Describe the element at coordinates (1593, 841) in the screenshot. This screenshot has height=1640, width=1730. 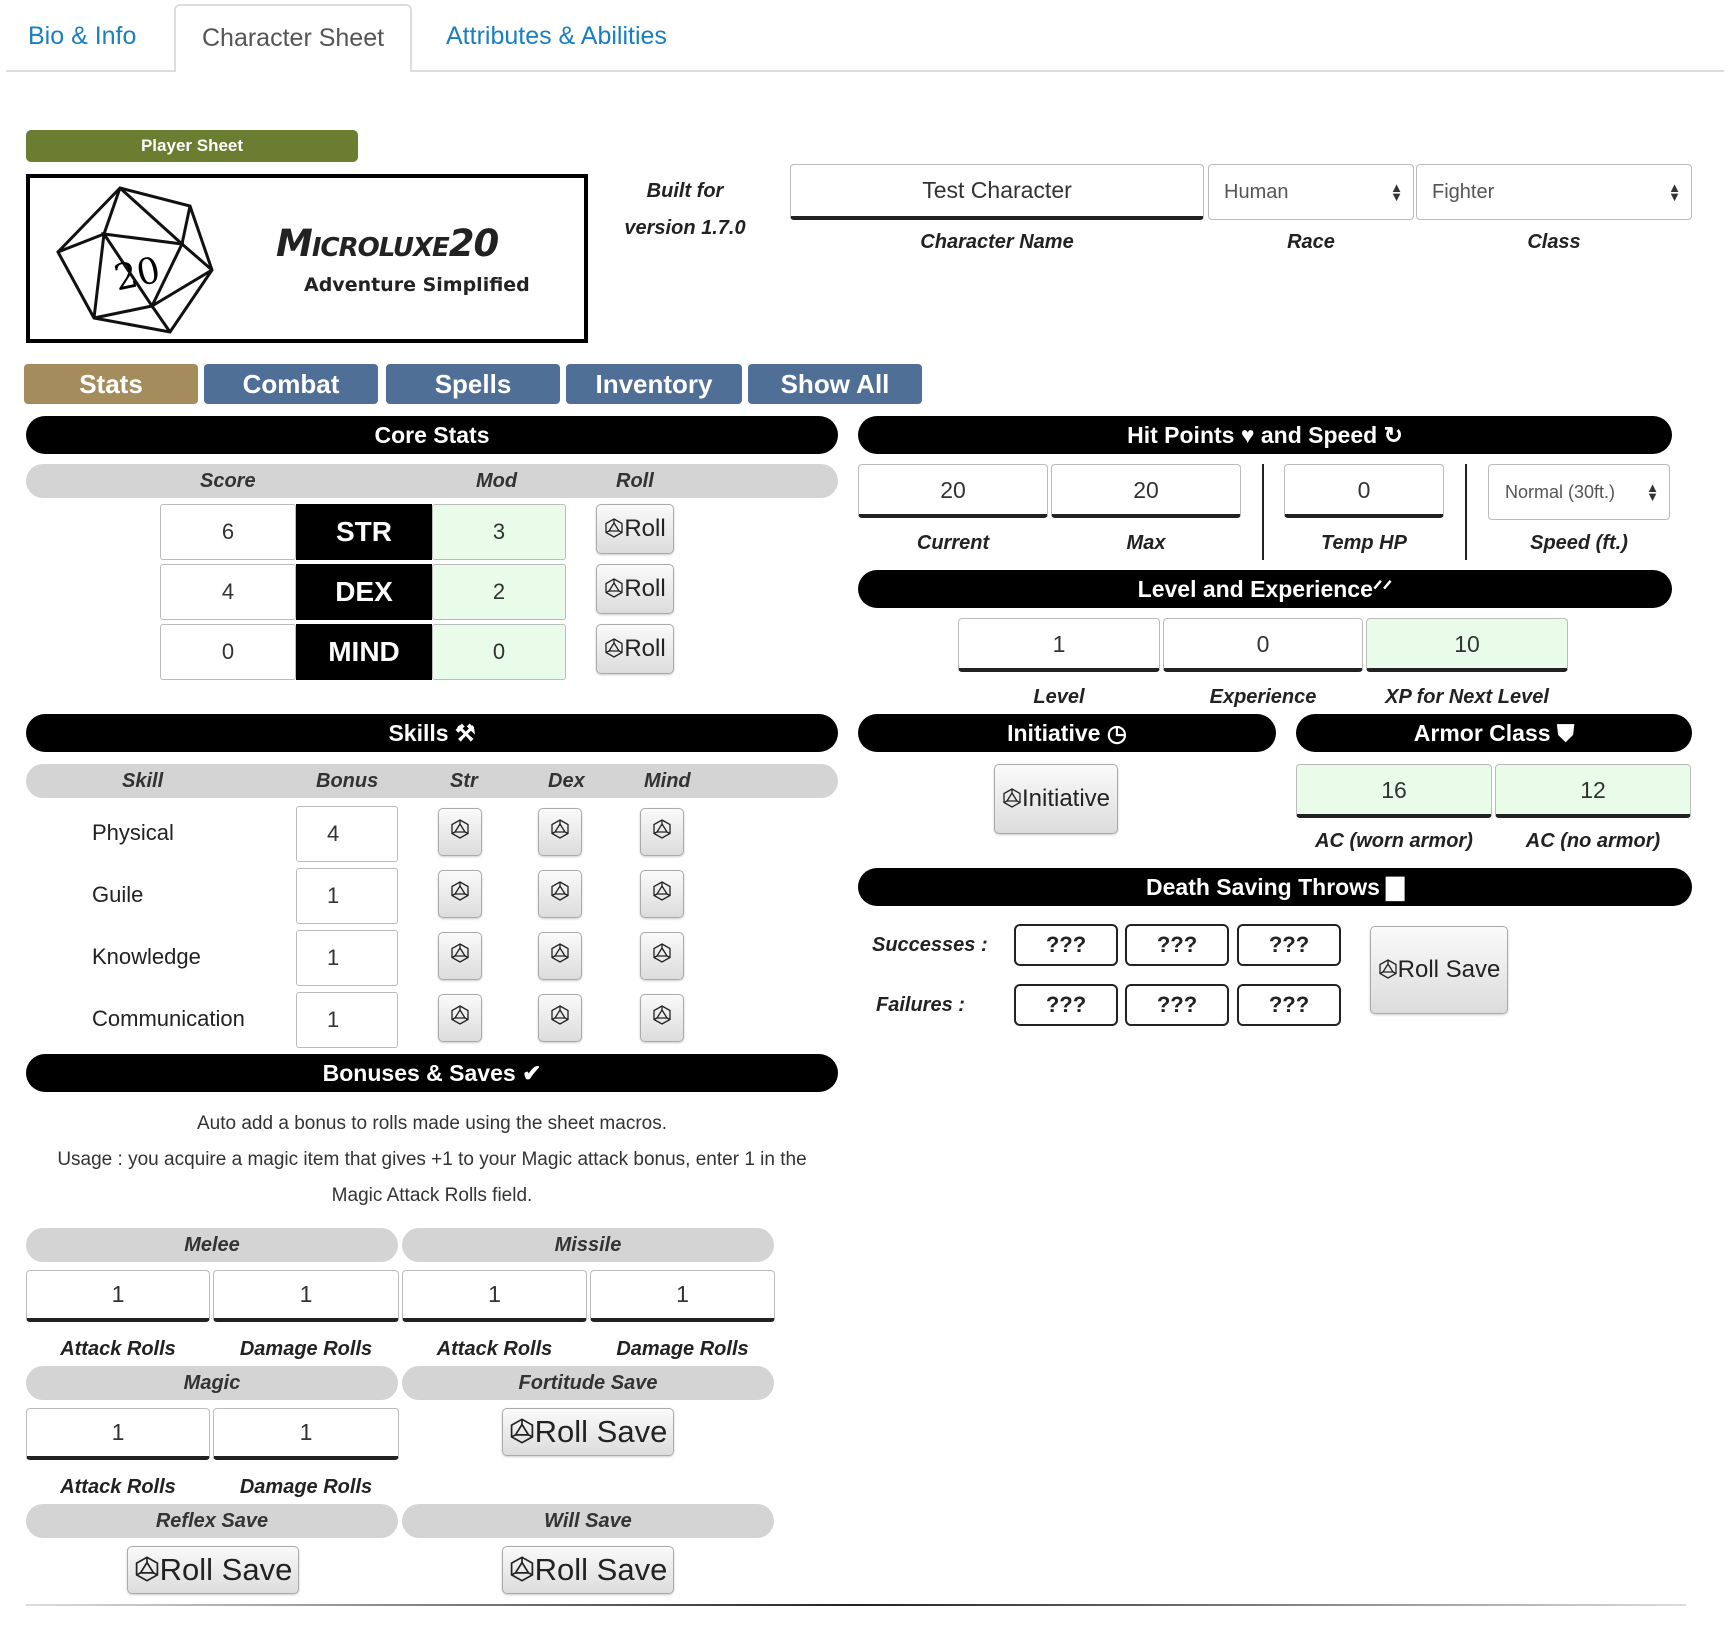
I see `ac-no-armor-label: AC (no armor)` at that location.